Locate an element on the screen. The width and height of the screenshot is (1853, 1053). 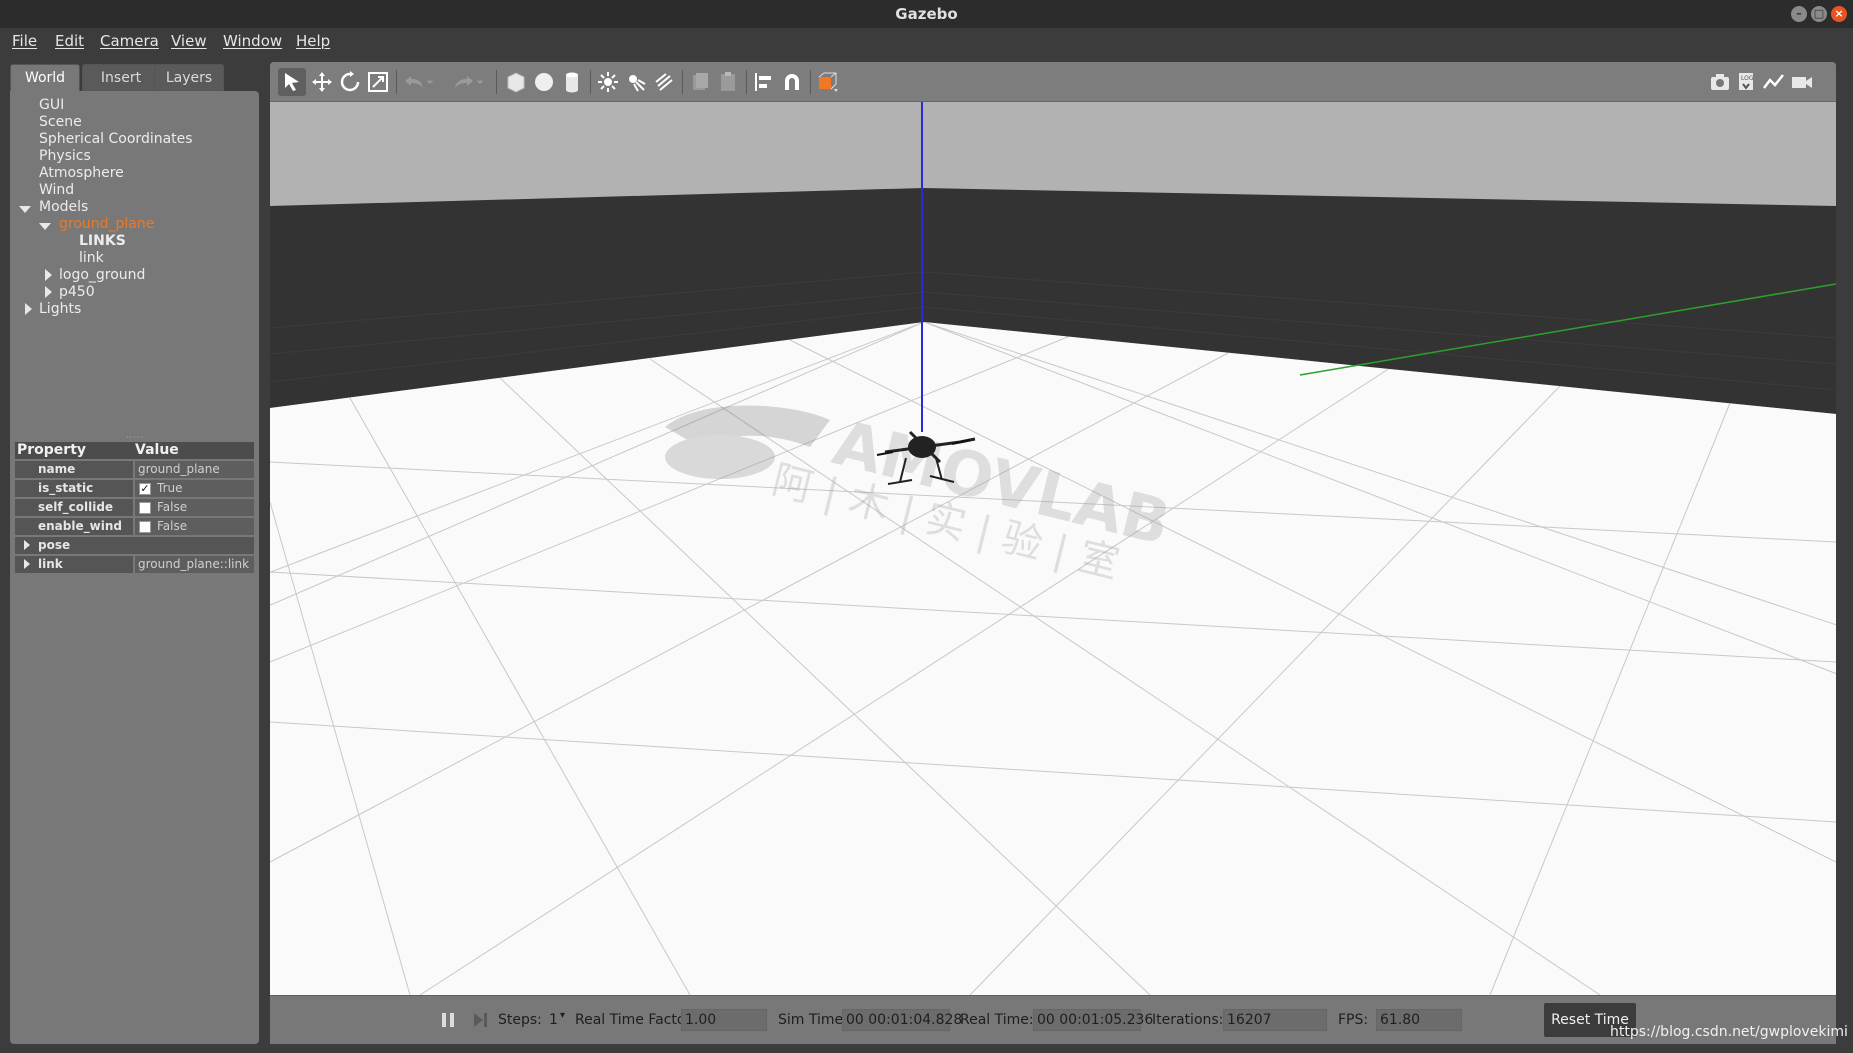
log-data-icon: LOG is located at coordinates (1746, 82).